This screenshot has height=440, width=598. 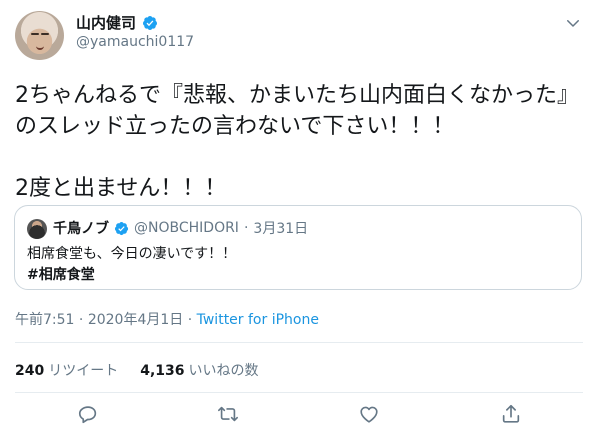 I want to click on share-icon, so click(x=511, y=414).